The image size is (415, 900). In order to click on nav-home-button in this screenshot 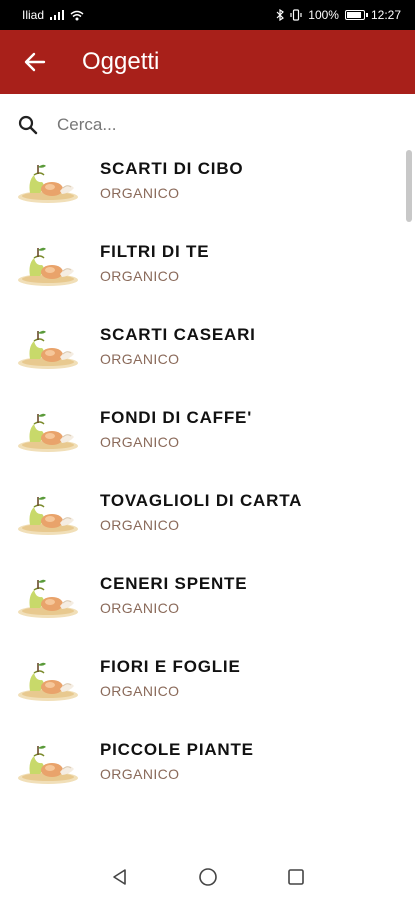, I will do `click(208, 877)`.